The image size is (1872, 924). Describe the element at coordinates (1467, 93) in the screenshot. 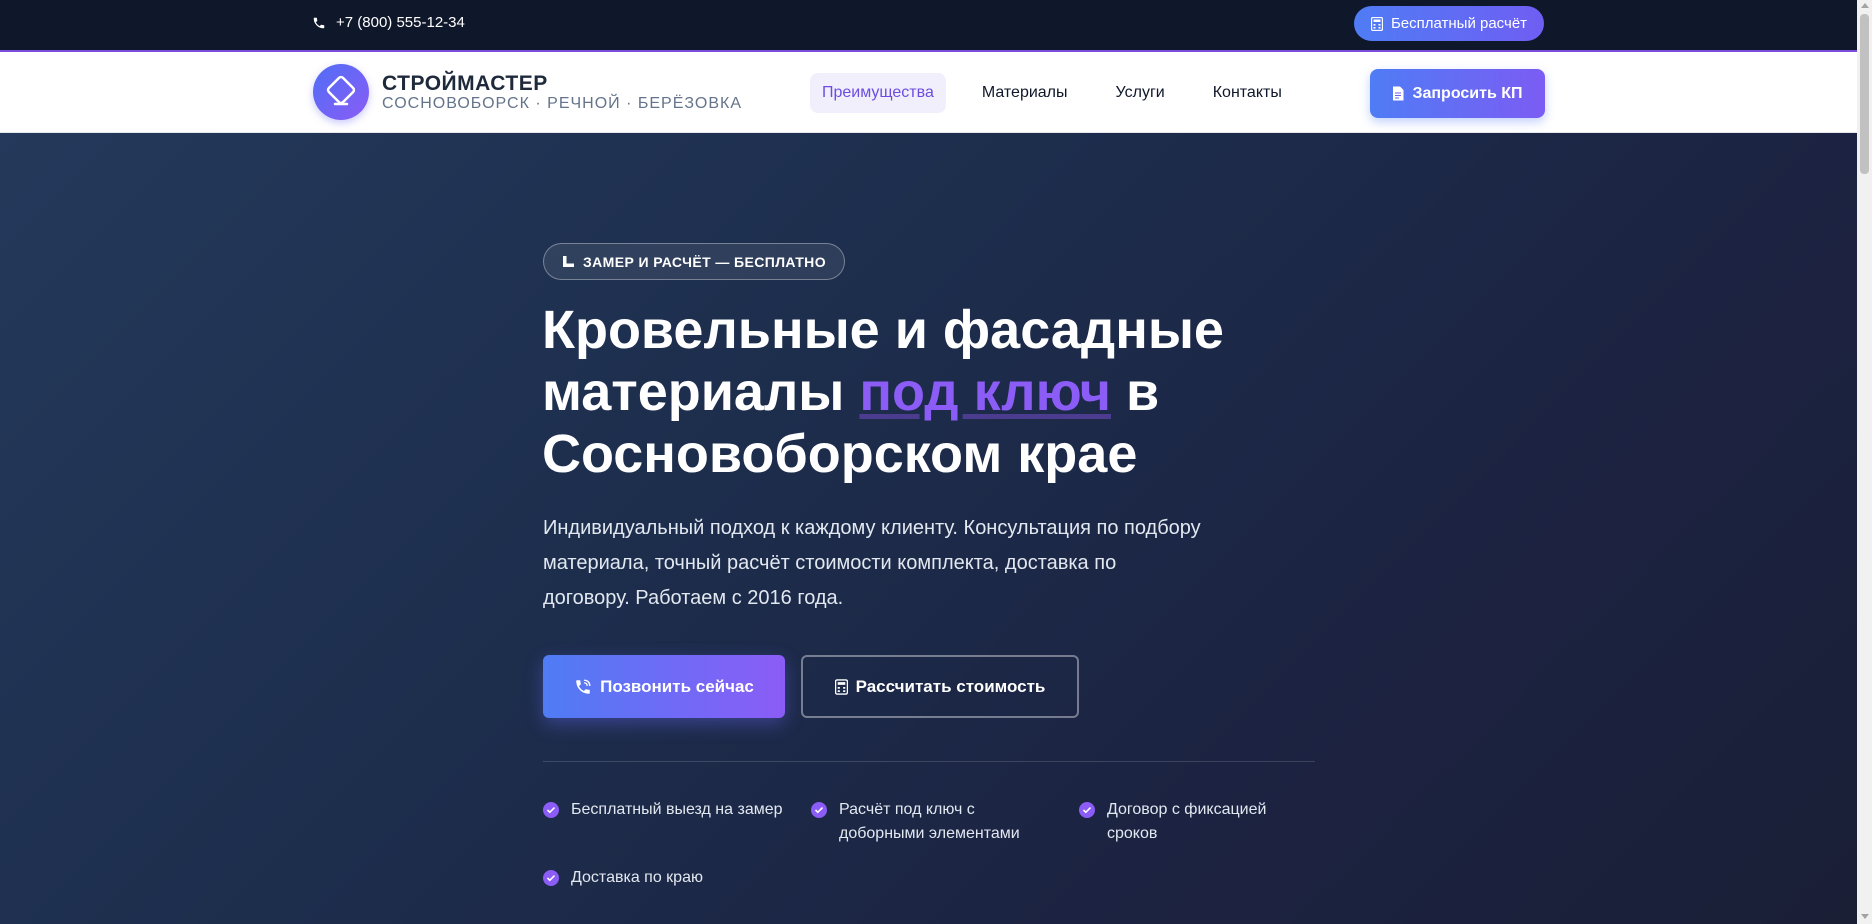

I see `request-kp-label: Запросить КП` at that location.